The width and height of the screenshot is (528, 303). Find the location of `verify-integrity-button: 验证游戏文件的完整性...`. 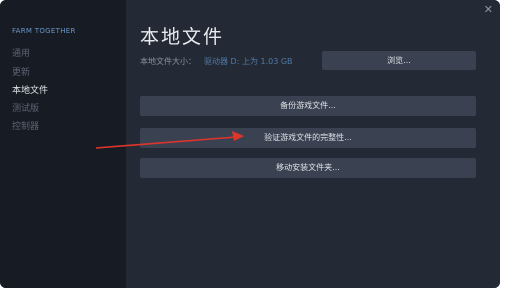

verify-integrity-button: 验证游戏文件的完整性... is located at coordinates (308, 138).